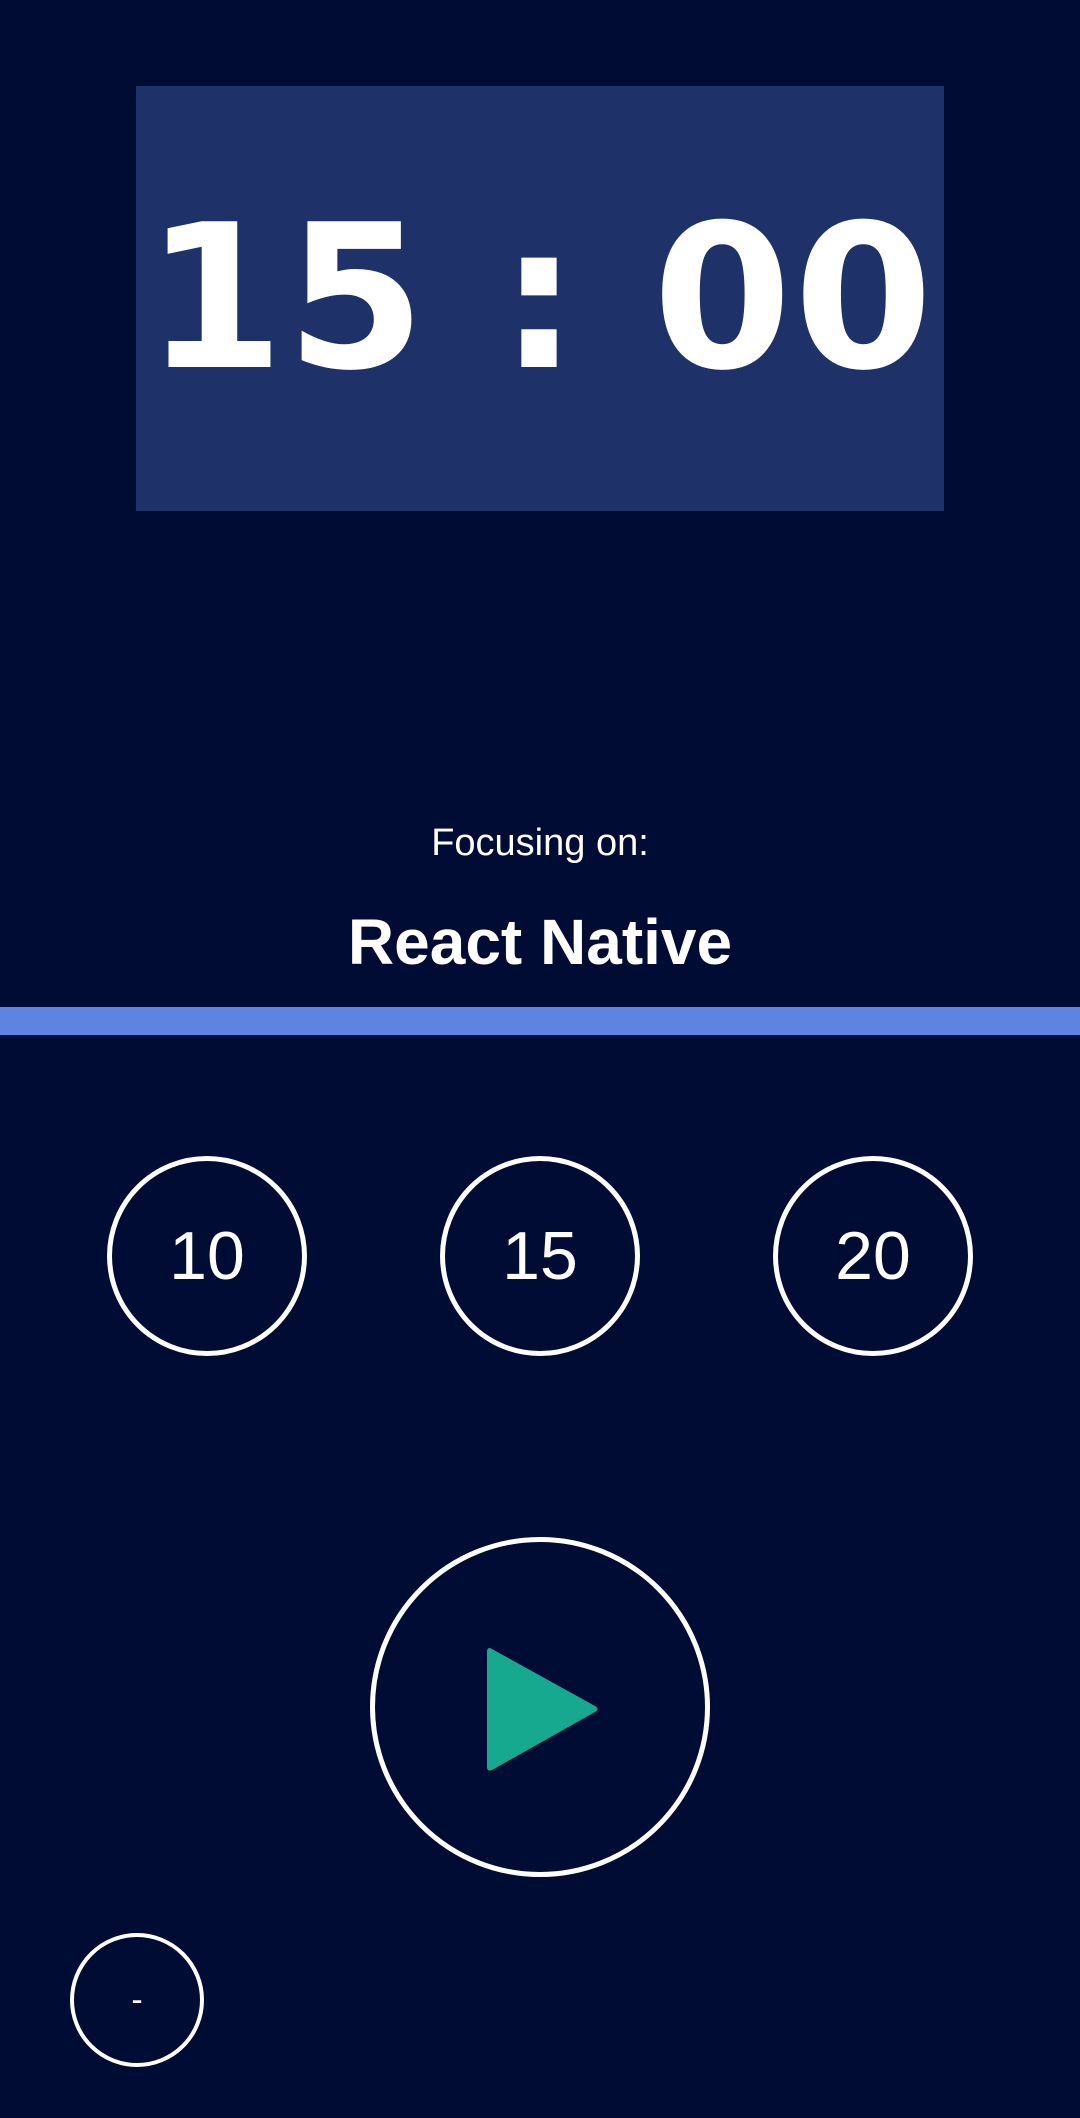 Image resolution: width=1080 pixels, height=2118 pixels. What do you see at coordinates (542, 1709) in the screenshot?
I see `play-icon` at bounding box center [542, 1709].